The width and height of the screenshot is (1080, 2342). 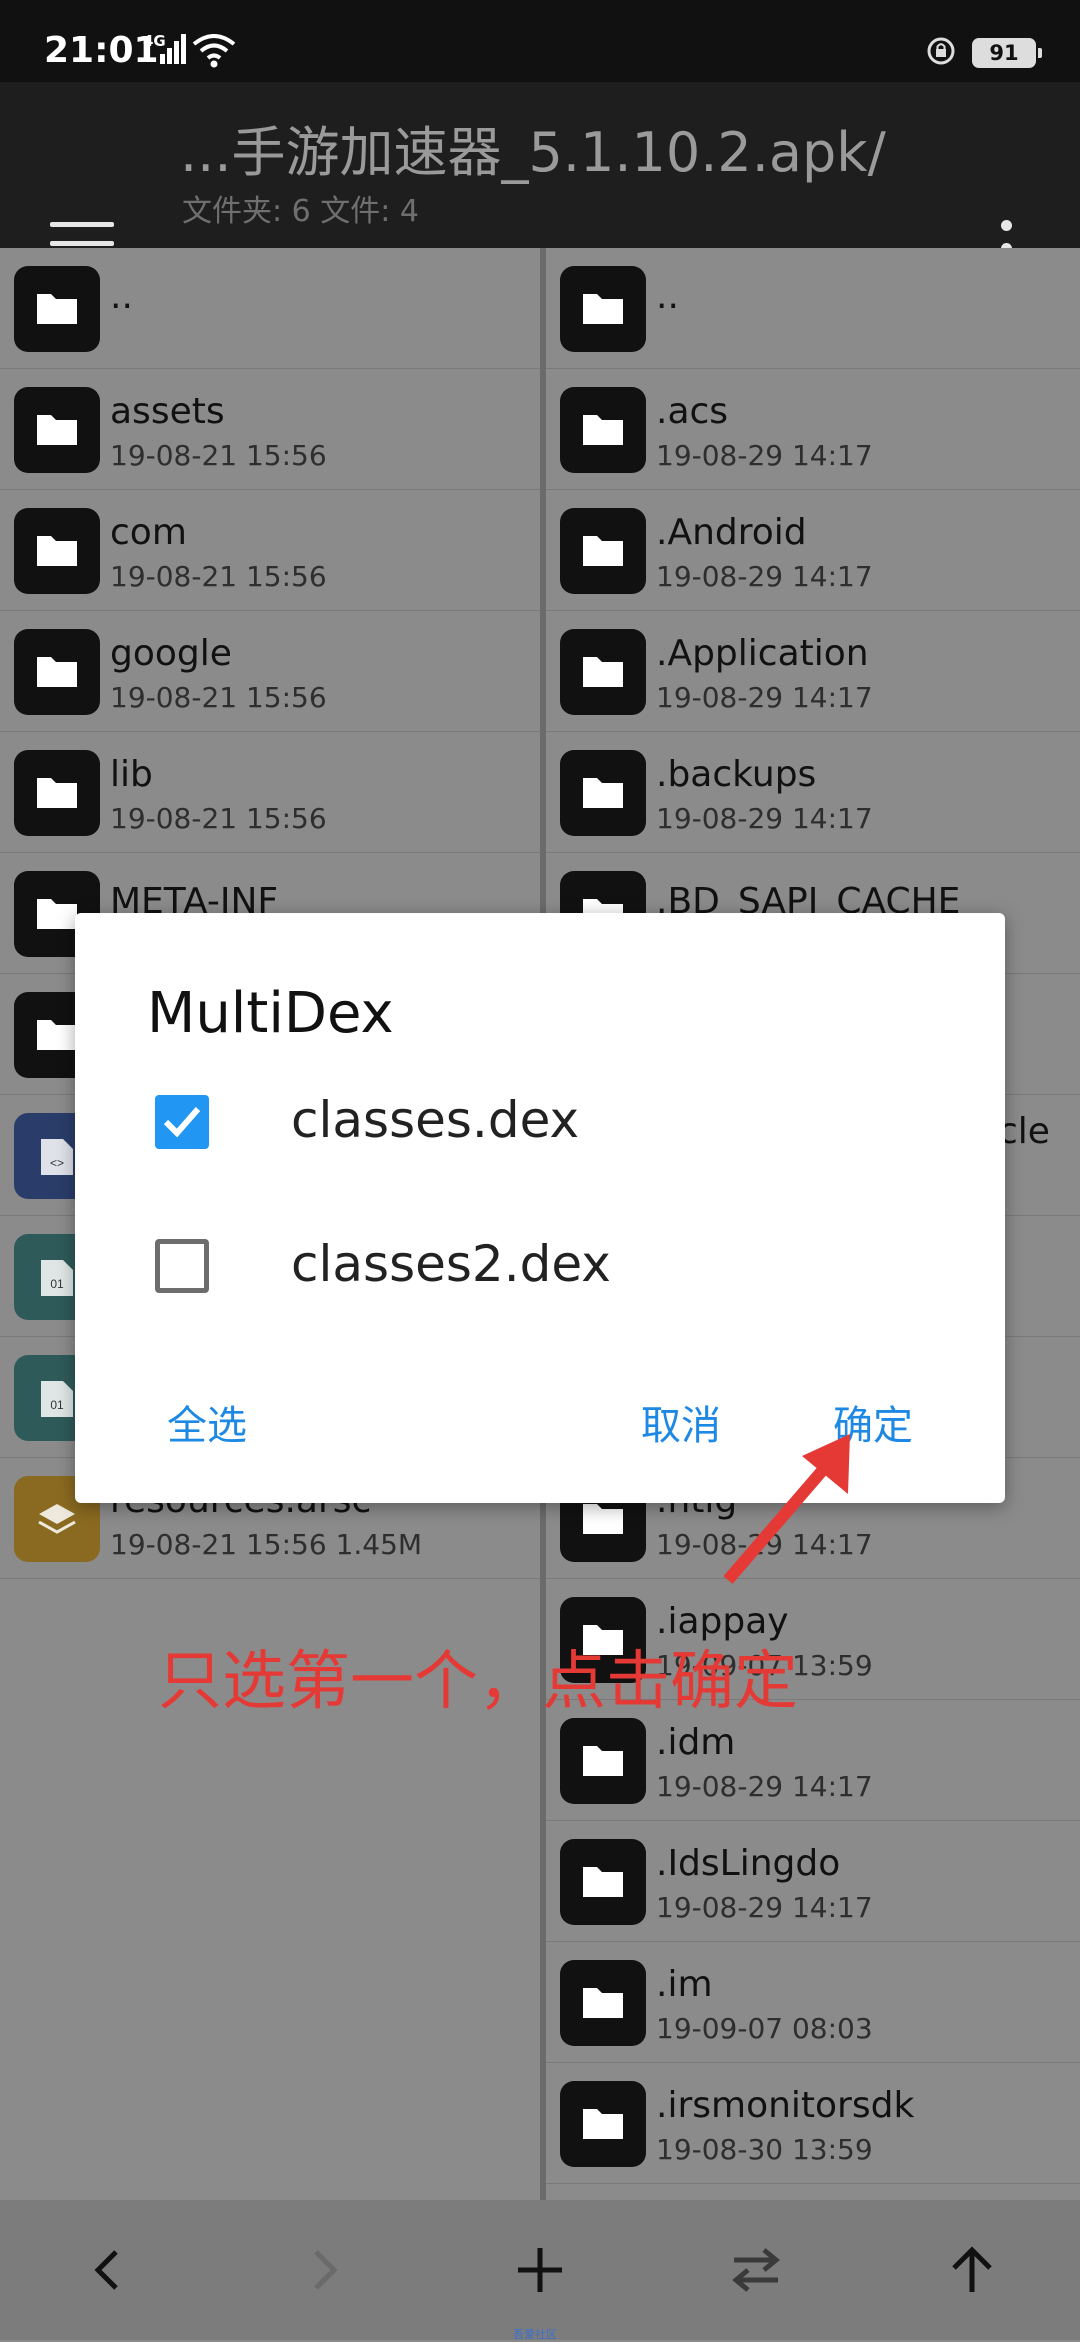 I want to click on file-name: .Application, so click(x=762, y=653).